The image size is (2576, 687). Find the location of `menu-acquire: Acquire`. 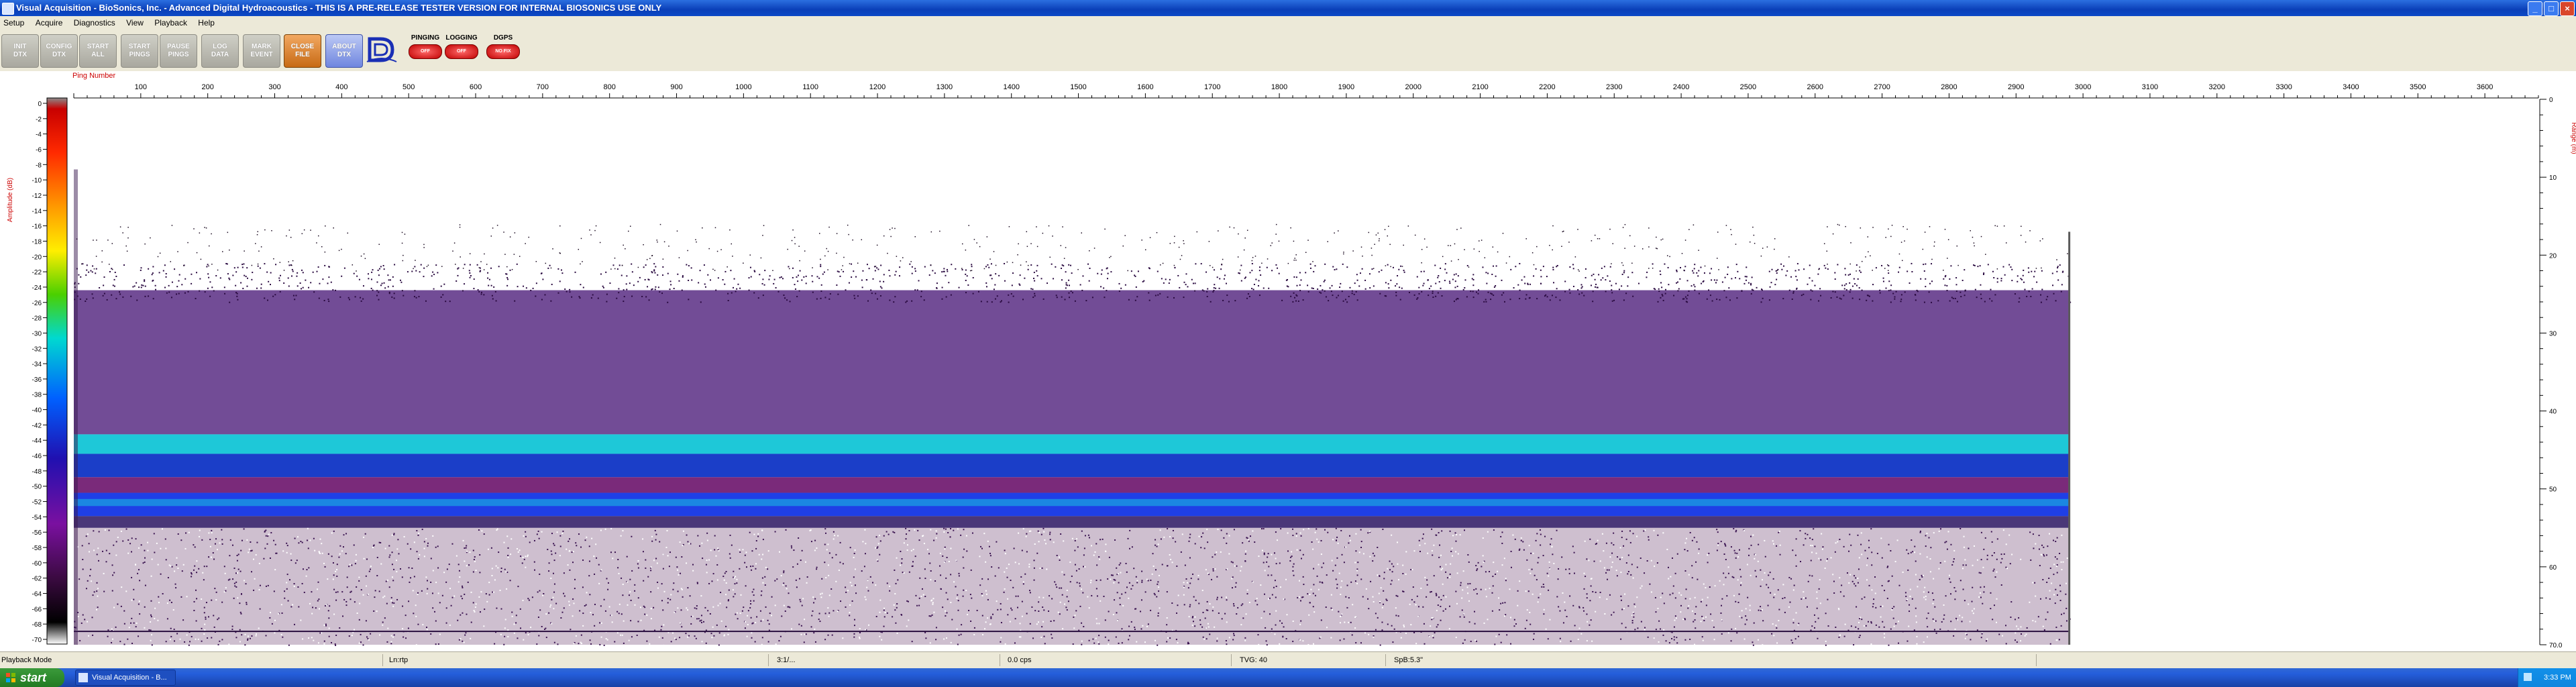

menu-acquire: Acquire is located at coordinates (50, 22).